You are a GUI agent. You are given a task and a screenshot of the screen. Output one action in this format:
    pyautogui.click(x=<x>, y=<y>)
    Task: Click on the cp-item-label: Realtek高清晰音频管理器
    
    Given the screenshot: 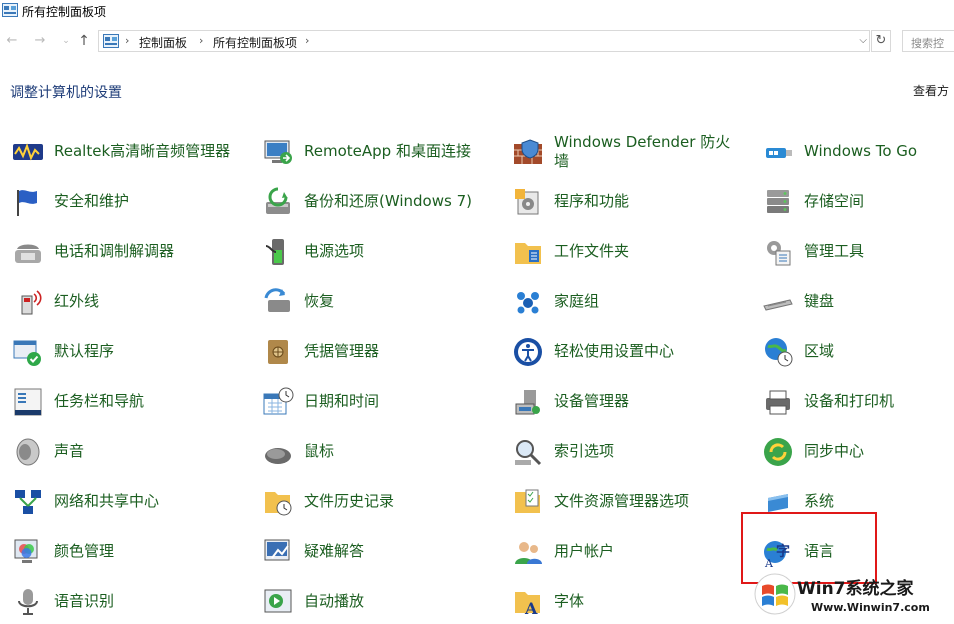 What is the action you would take?
    pyautogui.click(x=142, y=151)
    